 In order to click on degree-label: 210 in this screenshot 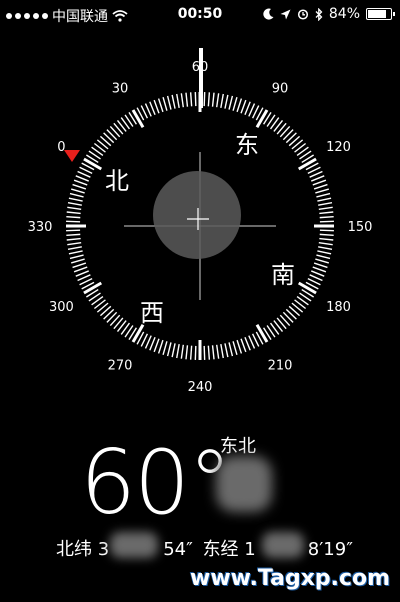, I will do `click(280, 366)`.